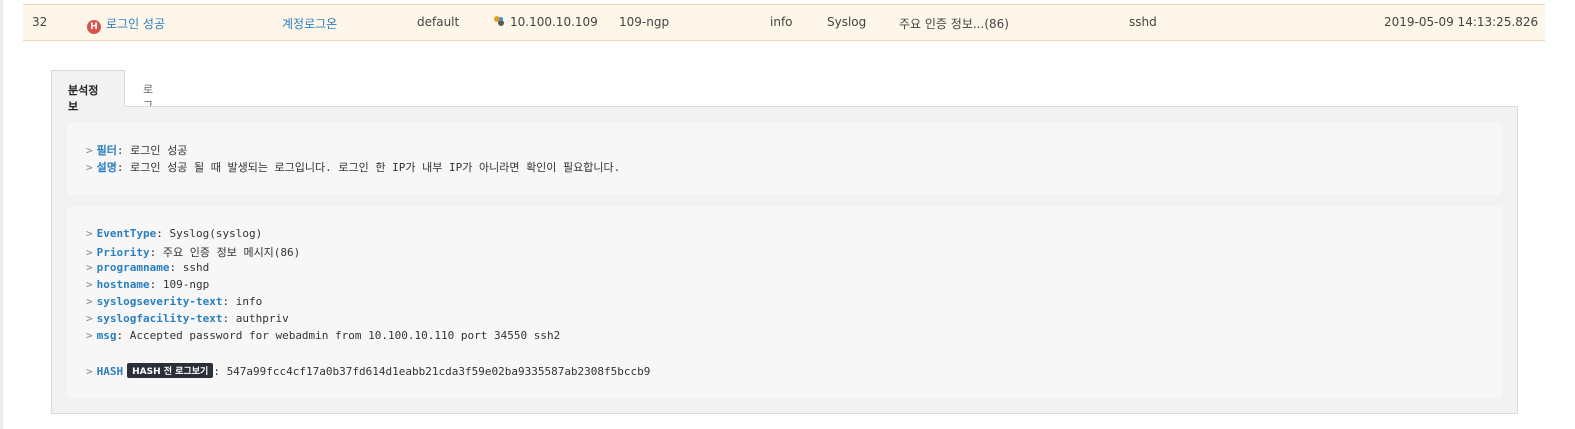 The height and width of the screenshot is (429, 1575). Describe the element at coordinates (110, 371) in the screenshot. I see `hash-key: HASH` at that location.